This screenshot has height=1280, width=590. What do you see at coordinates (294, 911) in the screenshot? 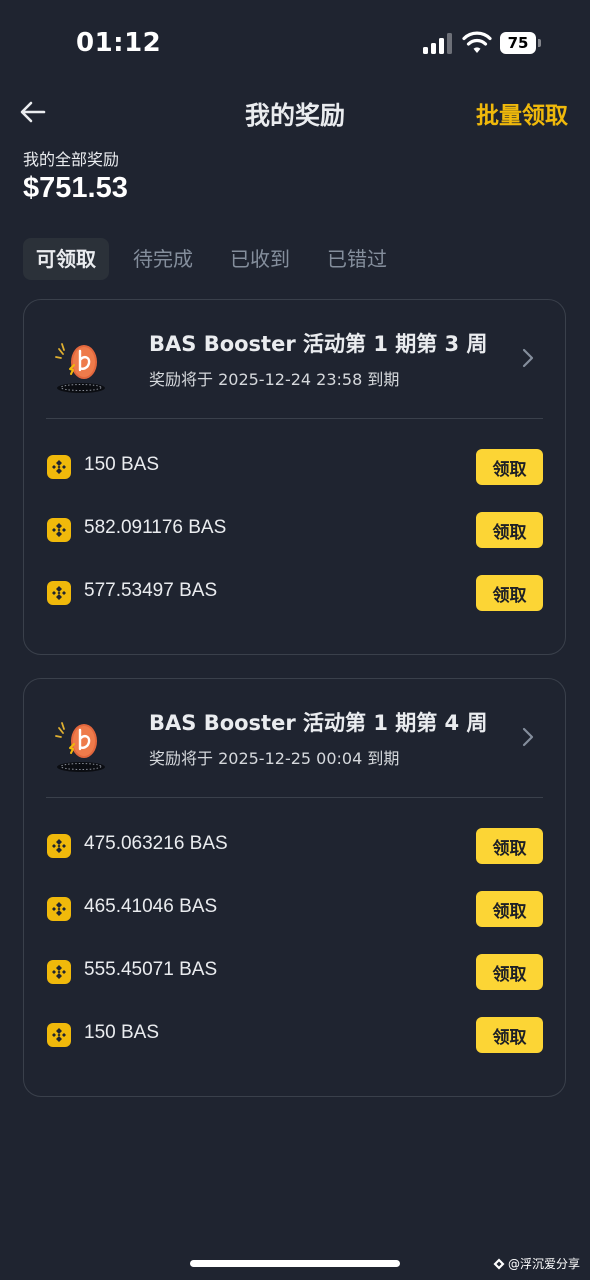
I see `reward-row: 465.41046 BAS 领取` at bounding box center [294, 911].